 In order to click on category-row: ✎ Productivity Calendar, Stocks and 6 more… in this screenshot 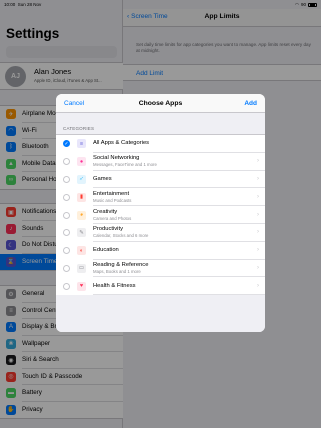, I will do `click(160, 233)`.